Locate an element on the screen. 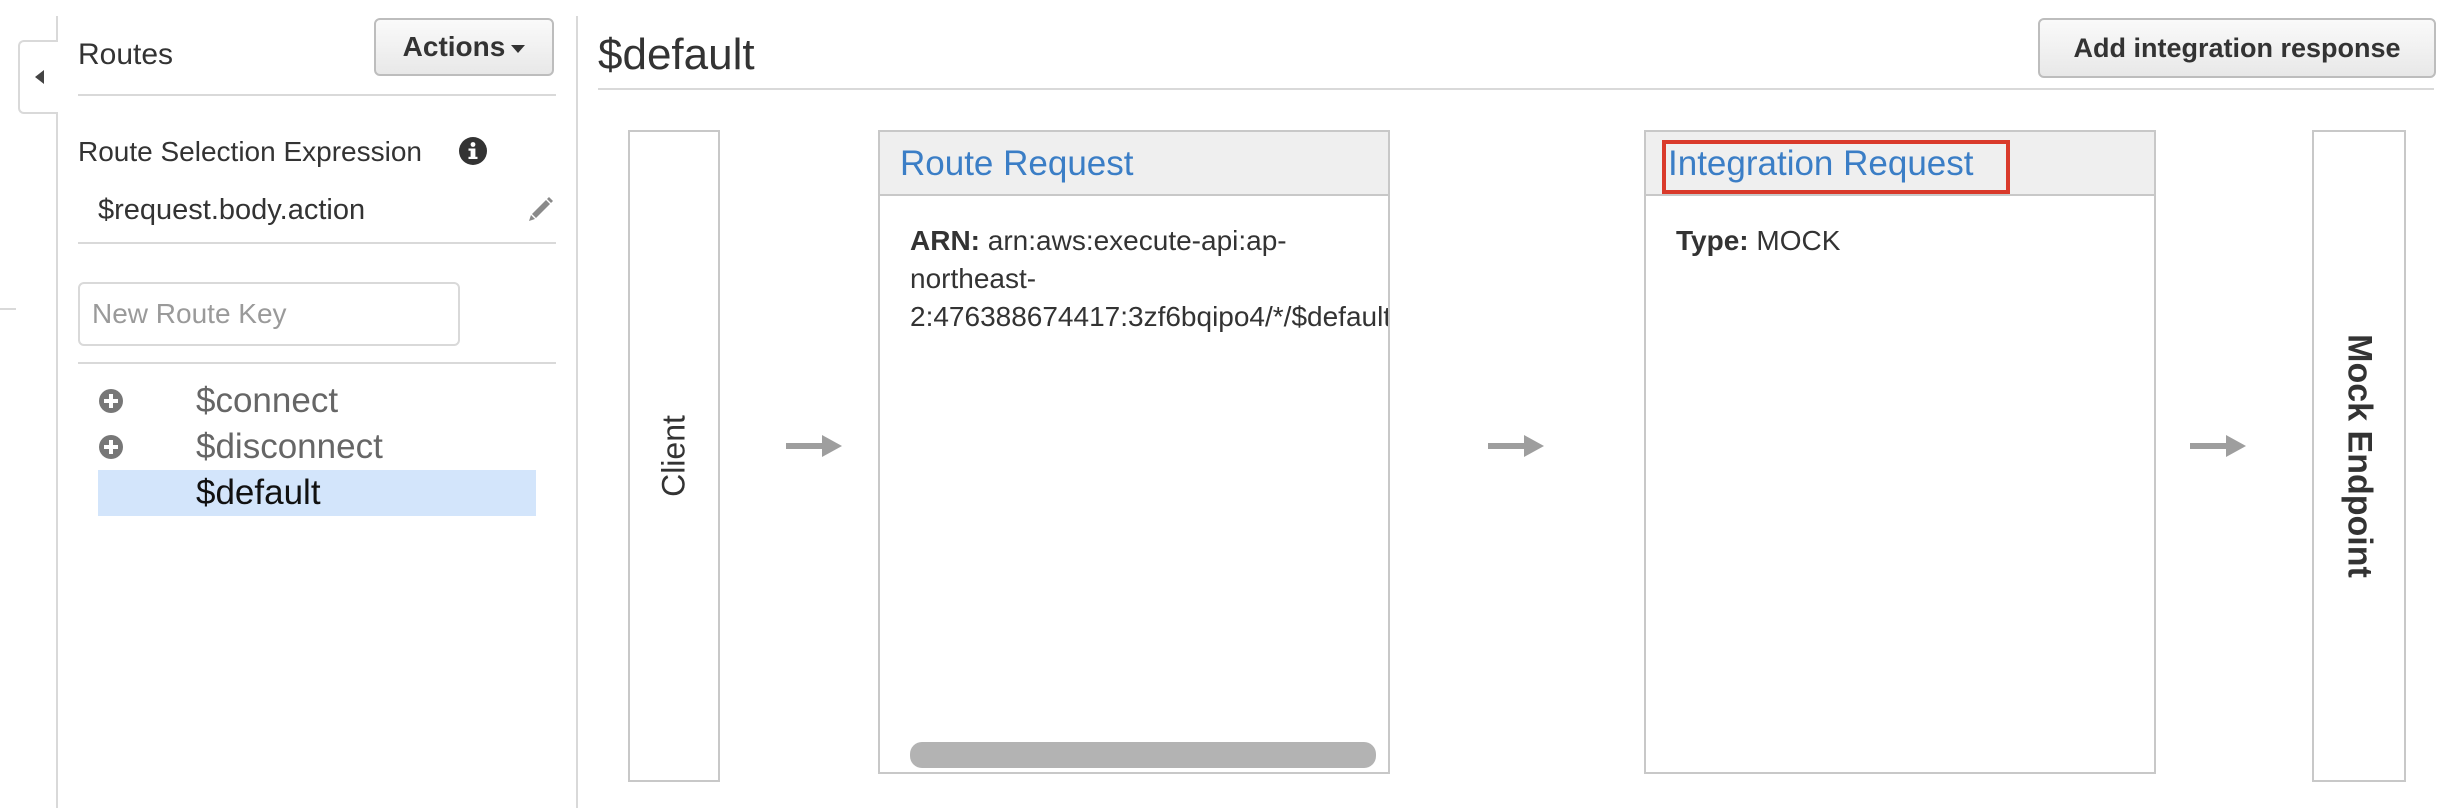 This screenshot has height=808, width=2444. gutter-tick is located at coordinates (8, 309).